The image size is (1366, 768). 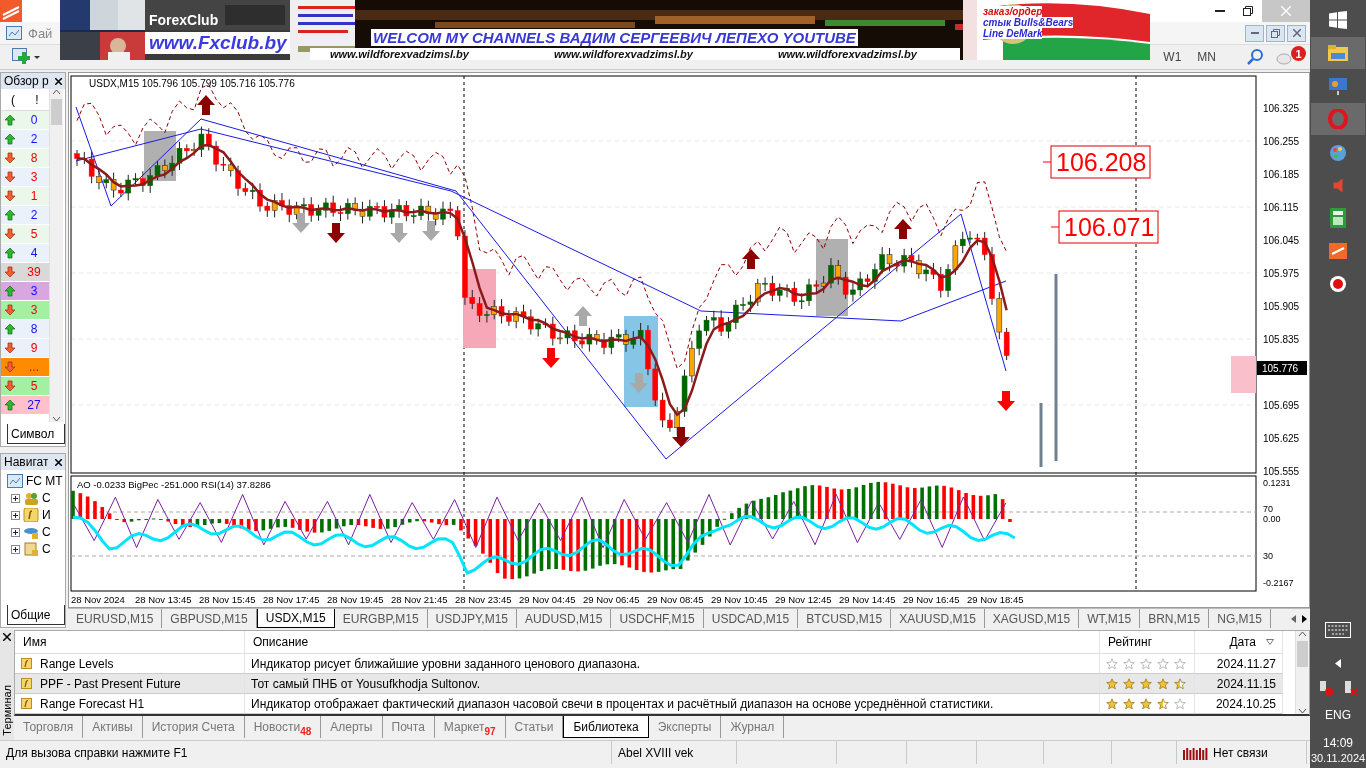 I want to click on price-tick: 106.255, so click(x=1281, y=141).